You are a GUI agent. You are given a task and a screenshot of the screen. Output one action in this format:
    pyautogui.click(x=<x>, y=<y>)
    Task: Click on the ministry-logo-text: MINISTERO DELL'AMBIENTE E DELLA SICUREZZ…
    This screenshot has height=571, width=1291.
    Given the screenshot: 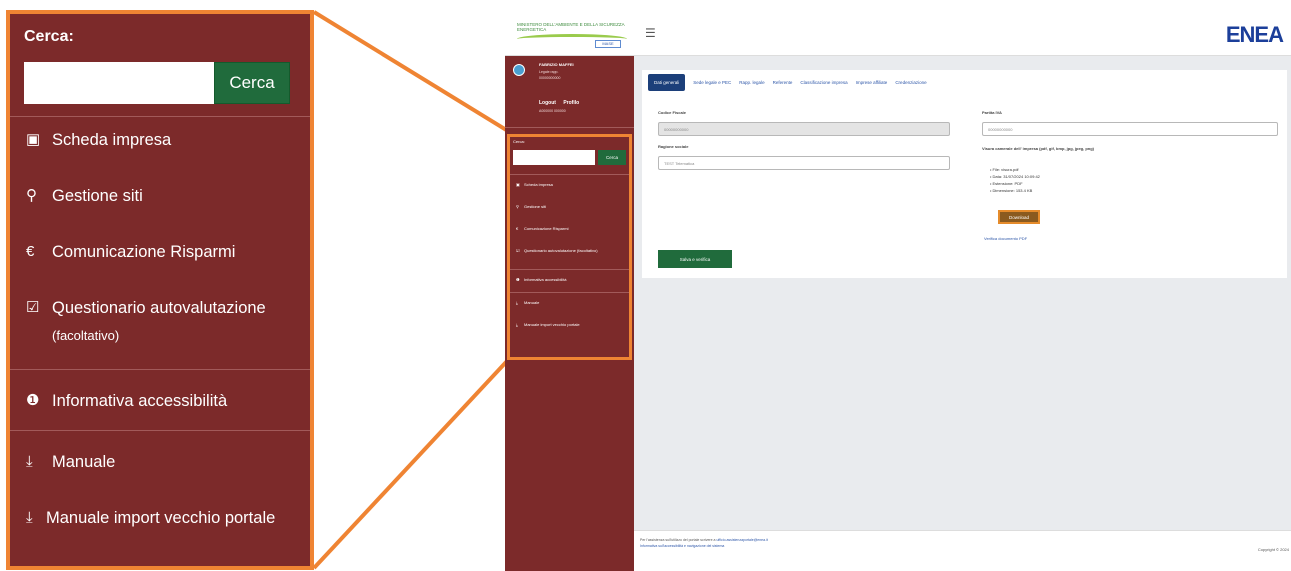 What is the action you would take?
    pyautogui.click(x=571, y=27)
    